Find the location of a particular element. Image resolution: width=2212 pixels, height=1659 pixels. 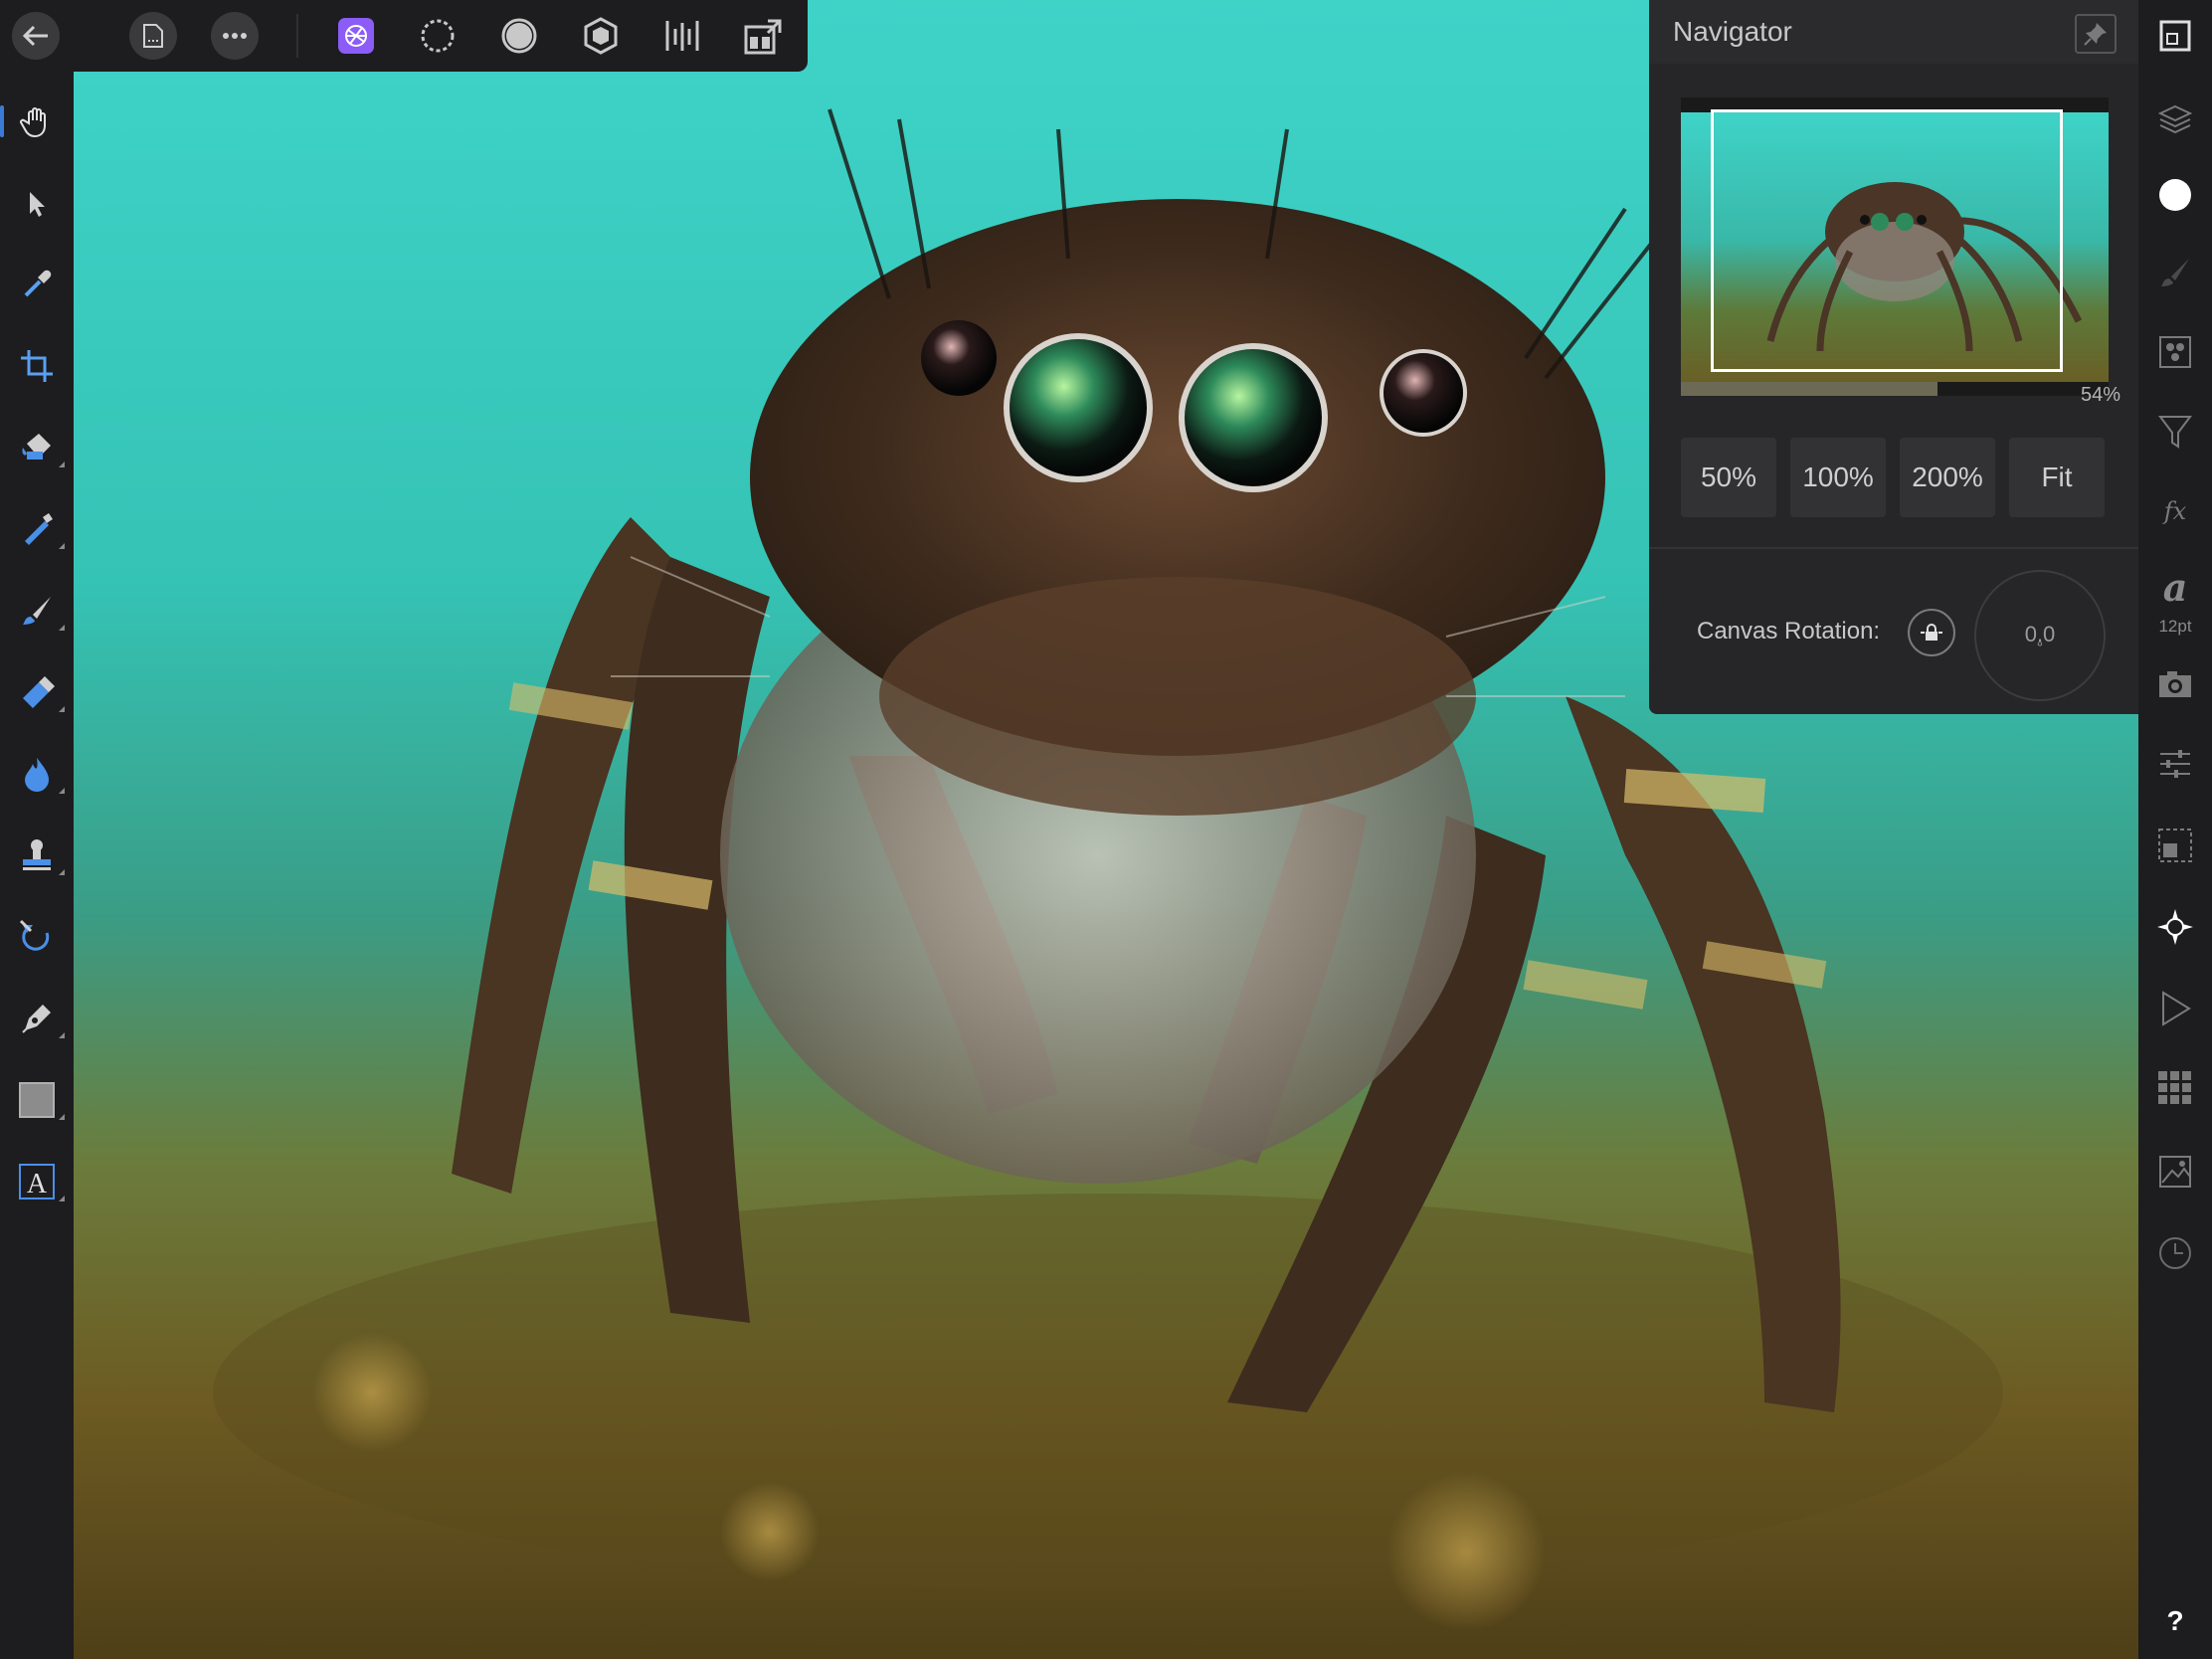

text-styles-studio-button: a is located at coordinates (2175, 587).